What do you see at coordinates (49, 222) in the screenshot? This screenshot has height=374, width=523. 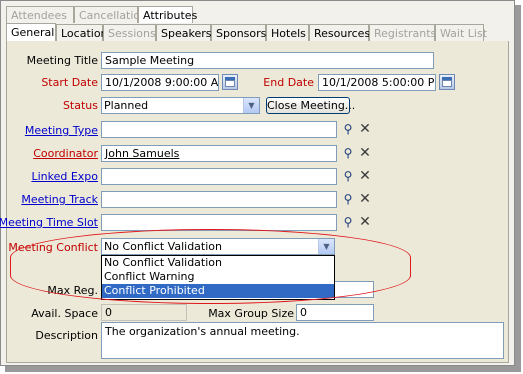 I see `meeting-time-slot-label: Meeting Time Slot` at bounding box center [49, 222].